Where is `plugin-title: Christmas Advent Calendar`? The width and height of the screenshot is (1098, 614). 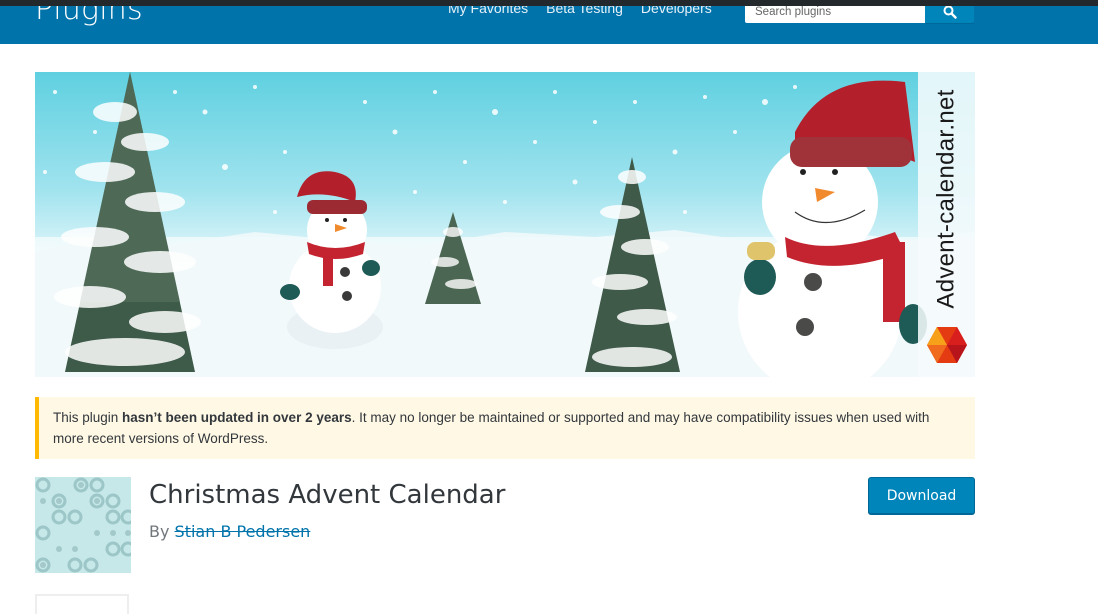
plugin-title: Christmas Advent Calendar is located at coordinates (327, 495).